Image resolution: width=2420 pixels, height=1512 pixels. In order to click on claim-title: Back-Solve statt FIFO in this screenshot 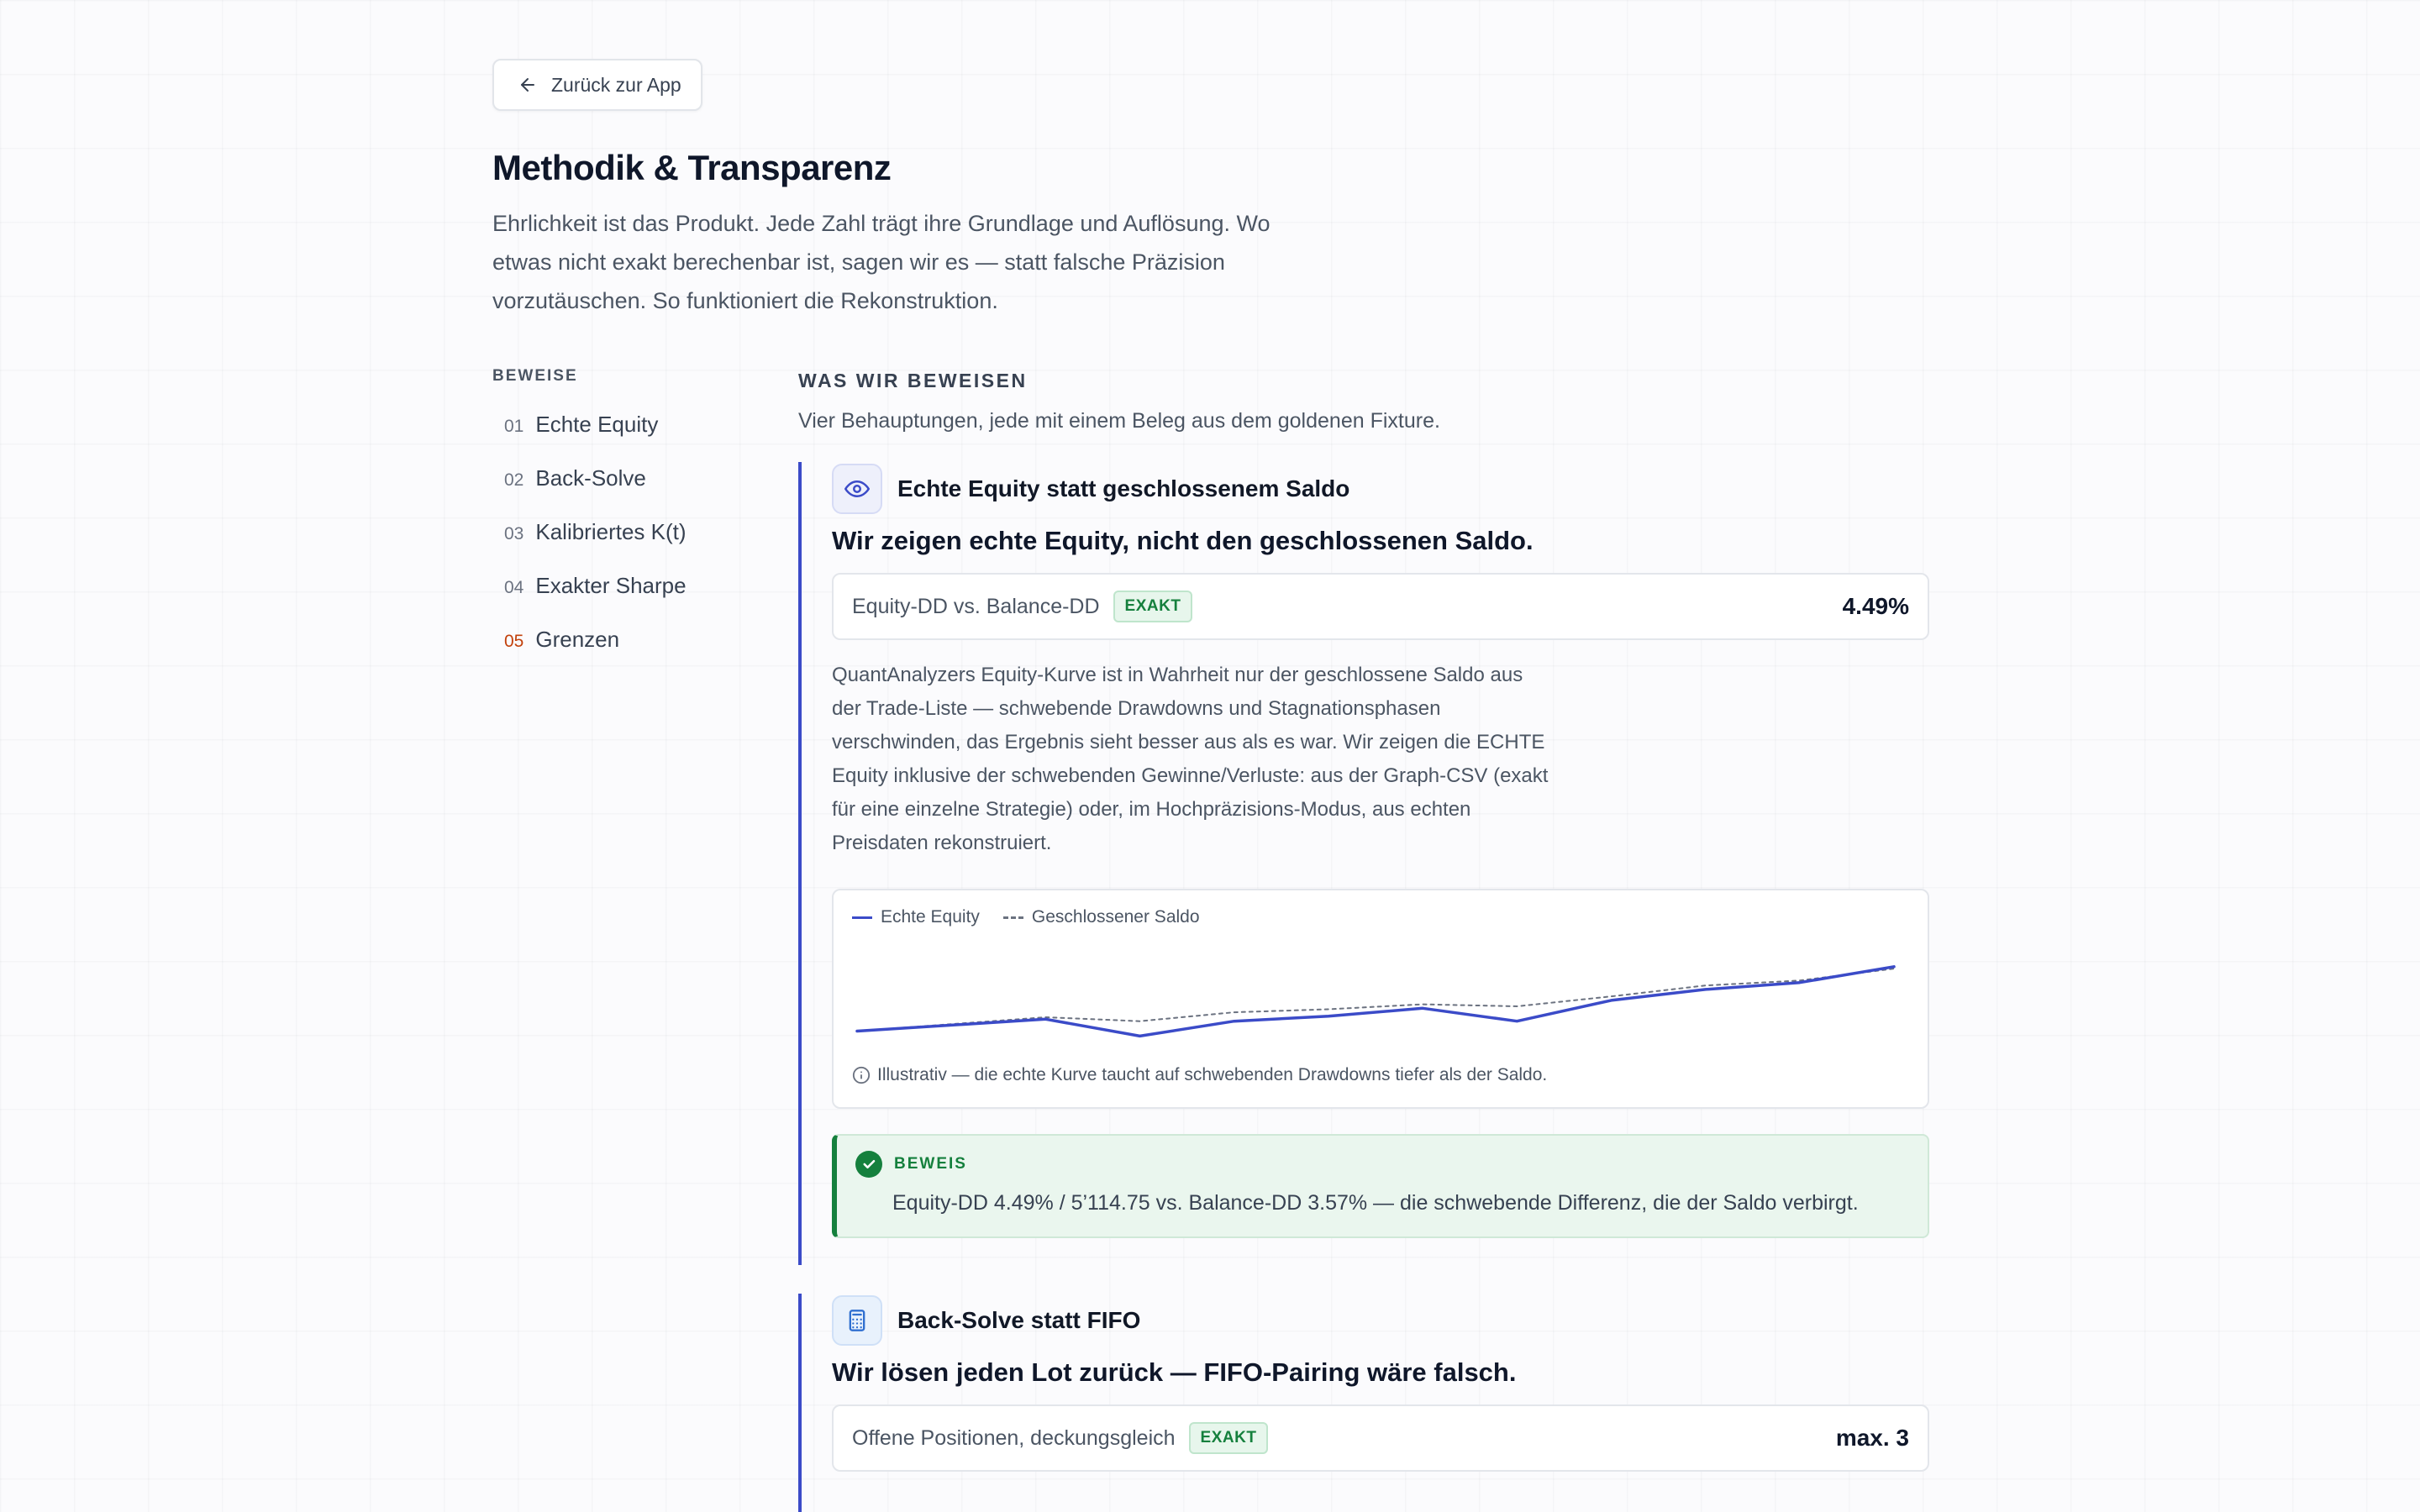, I will do `click(1019, 1320)`.